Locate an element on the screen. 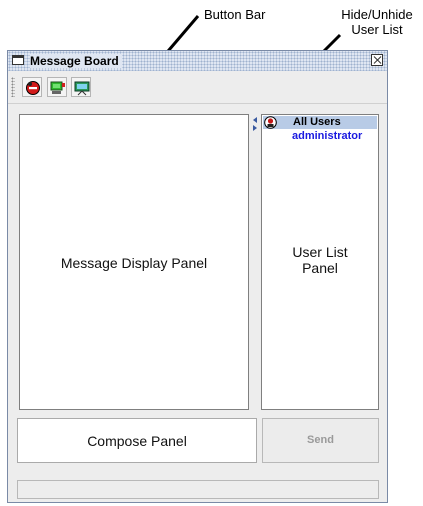 This screenshot has width=423, height=506. green-screen-button is located at coordinates (57, 87).